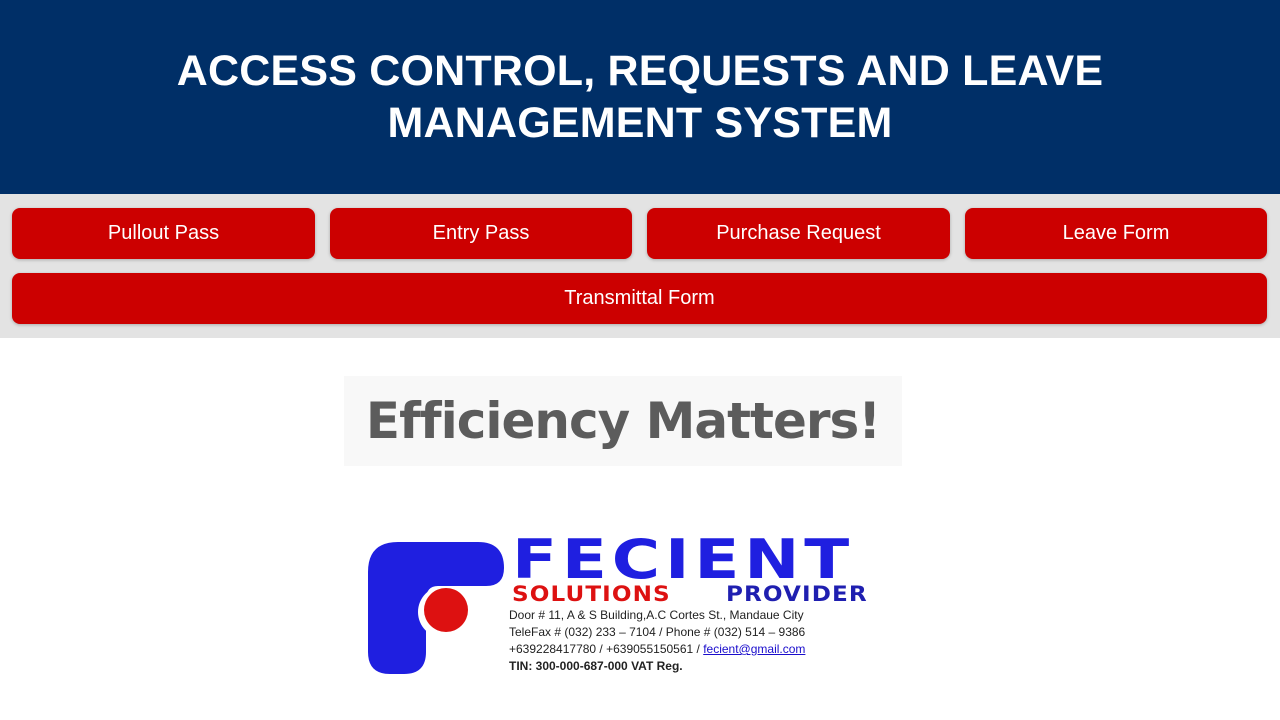 This screenshot has height=720, width=1280. What do you see at coordinates (606, 649) in the screenshot?
I see `company-mobile: +639228417780 / +639055150561 /` at bounding box center [606, 649].